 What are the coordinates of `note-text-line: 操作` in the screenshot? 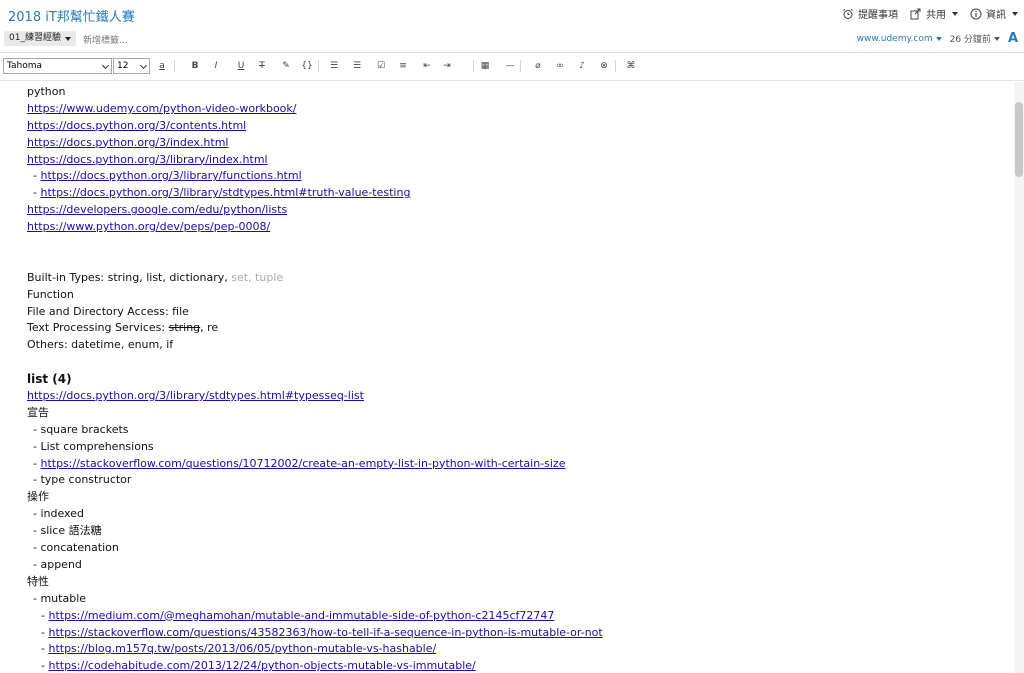 It's located at (38, 497).